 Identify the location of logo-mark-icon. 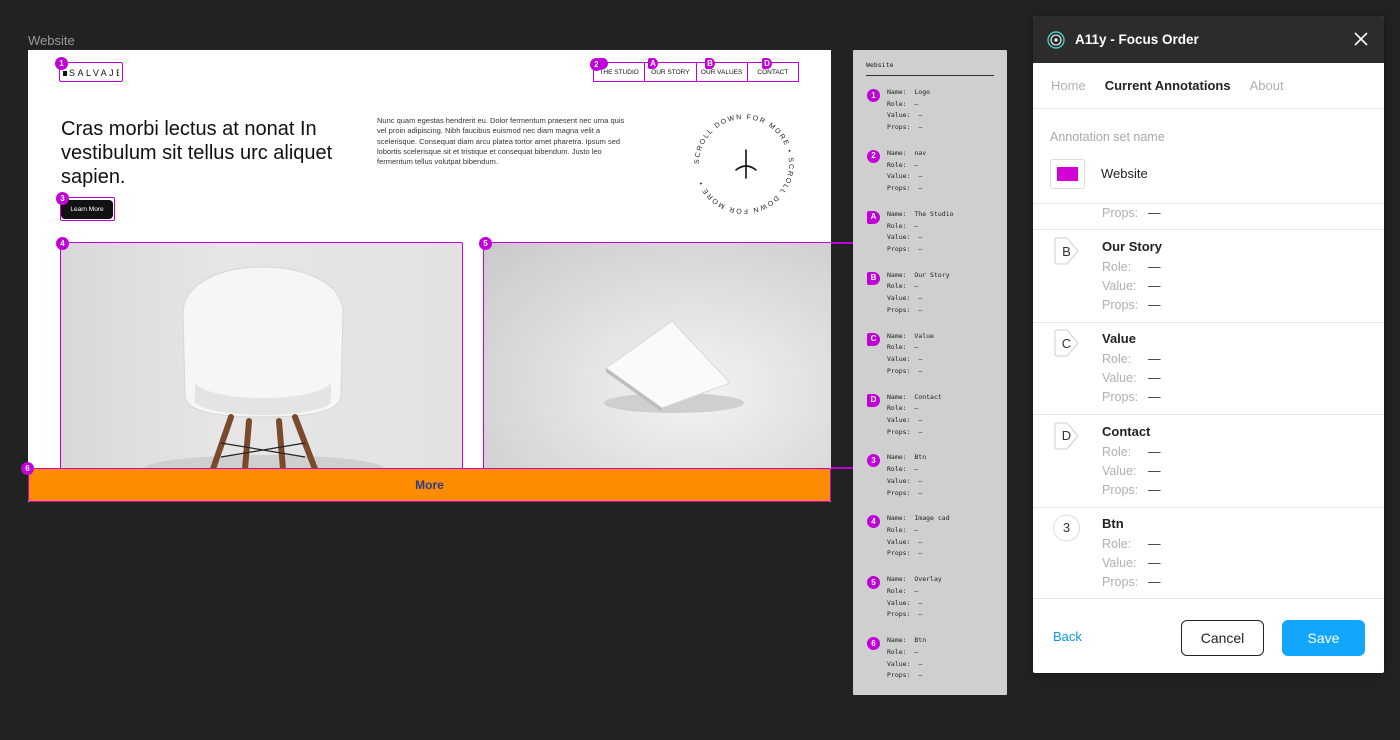
(65, 73).